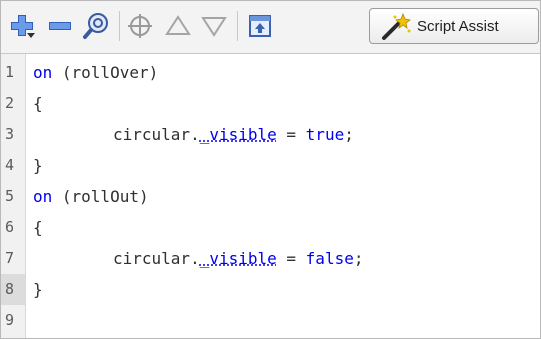 This screenshot has width=541, height=339. I want to click on code-text: circular._visible = false;, so click(198, 258).